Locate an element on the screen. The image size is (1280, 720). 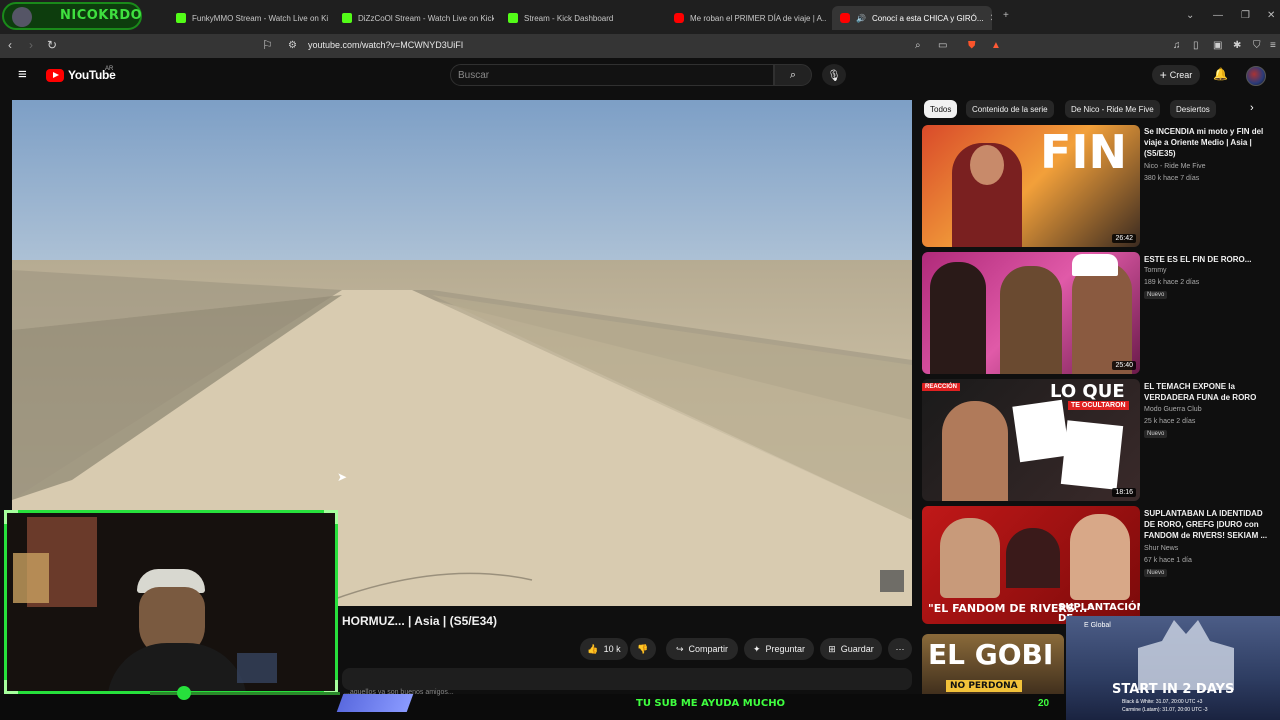
more-actions-button: ⋯ is located at coordinates (900, 649).